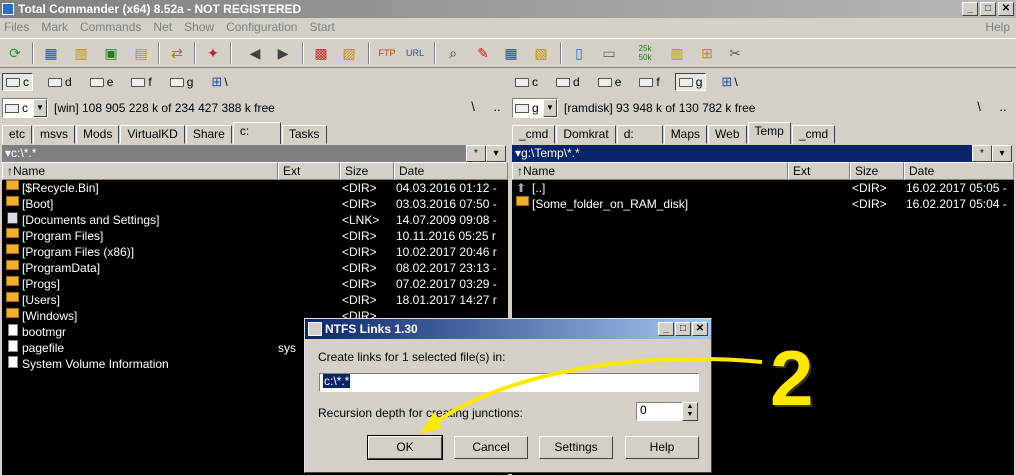 Image resolution: width=1016 pixels, height=475 pixels. What do you see at coordinates (763, 188) in the screenshot?
I see `file-row: ⬆ [..] <DIR> 16.02.2017 05:05 -` at bounding box center [763, 188].